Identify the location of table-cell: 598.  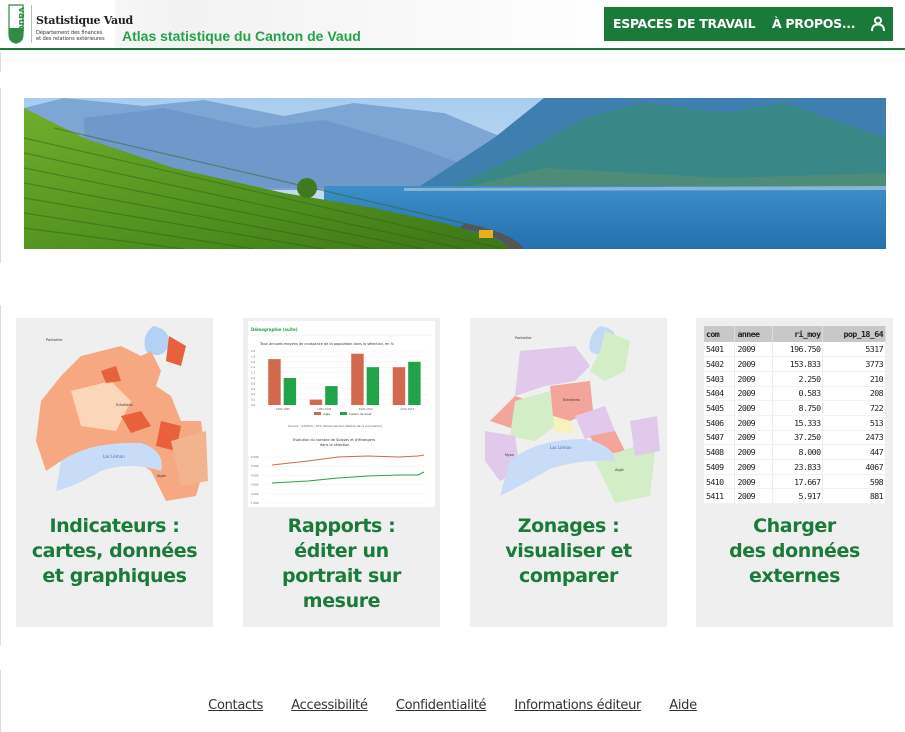
(854, 482).